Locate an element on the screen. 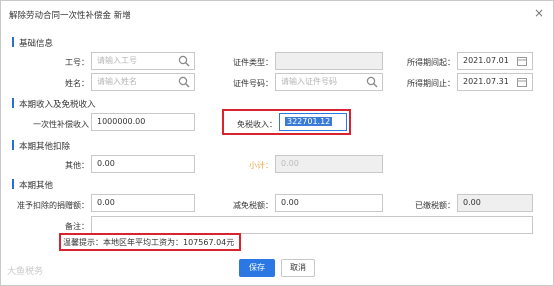  period-start-value: 2021.07.01 is located at coordinates (486, 60).